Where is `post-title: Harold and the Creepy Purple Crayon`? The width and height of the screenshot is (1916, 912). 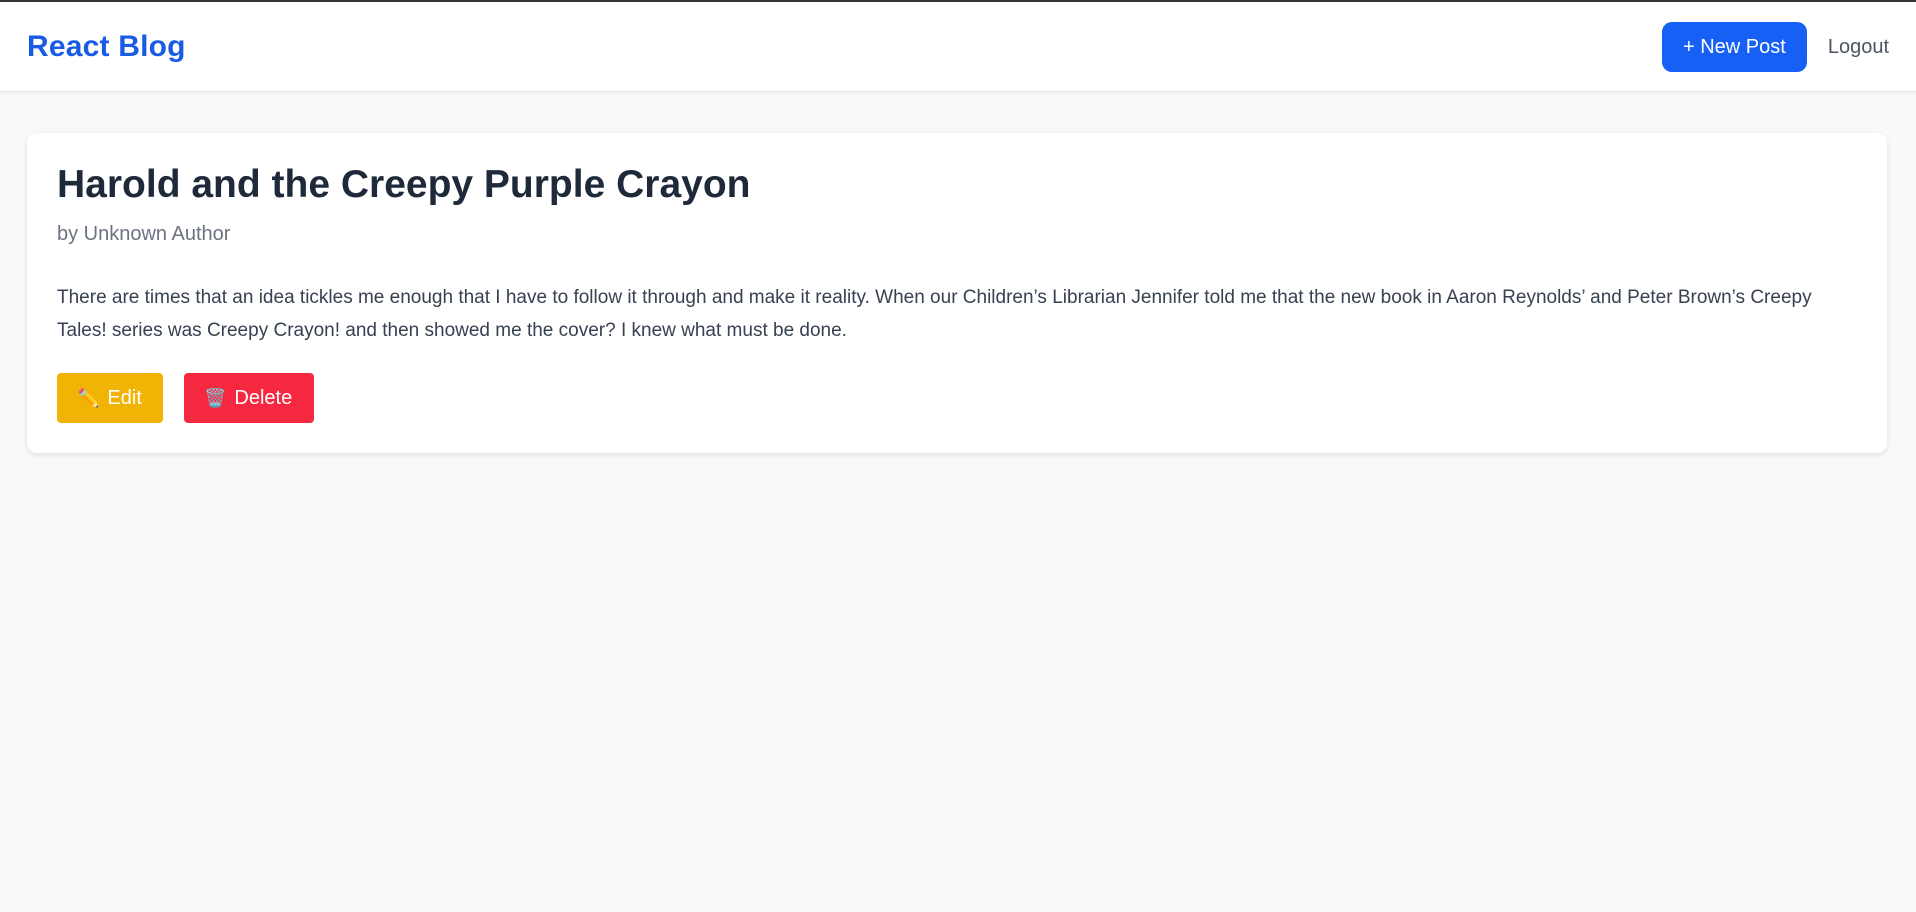
post-title: Harold and the Creepy Purple Crayon is located at coordinates (404, 184).